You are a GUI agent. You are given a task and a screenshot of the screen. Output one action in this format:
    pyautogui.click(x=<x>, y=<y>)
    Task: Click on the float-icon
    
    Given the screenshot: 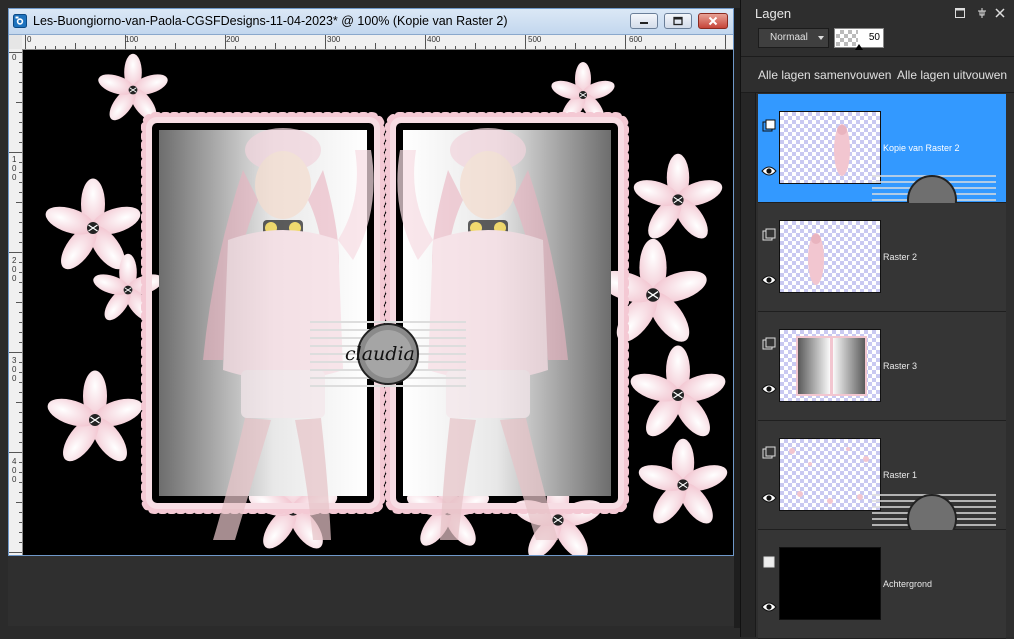 What is the action you would take?
    pyautogui.click(x=960, y=13)
    